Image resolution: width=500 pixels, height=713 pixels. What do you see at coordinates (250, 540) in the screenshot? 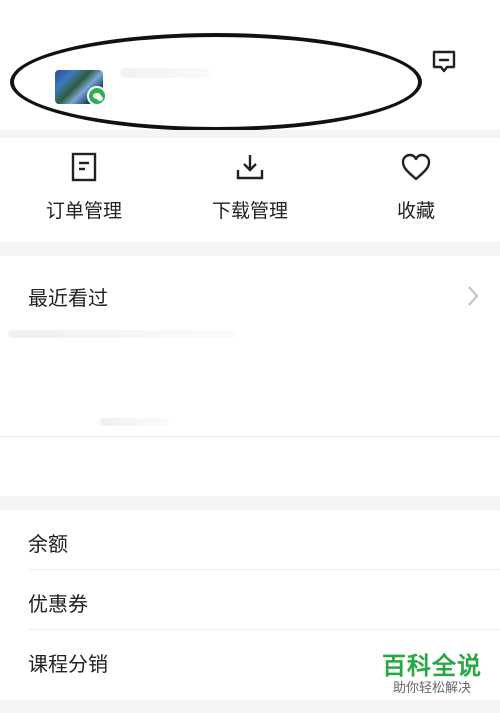
I see `balance-menu-item: 余额` at bounding box center [250, 540].